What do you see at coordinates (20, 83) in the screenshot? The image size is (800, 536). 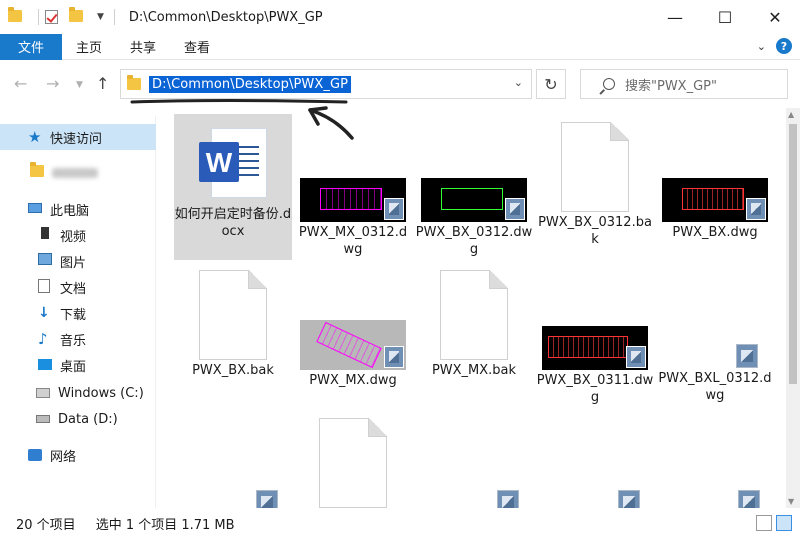 I see `back-arrow-icon: ←` at bounding box center [20, 83].